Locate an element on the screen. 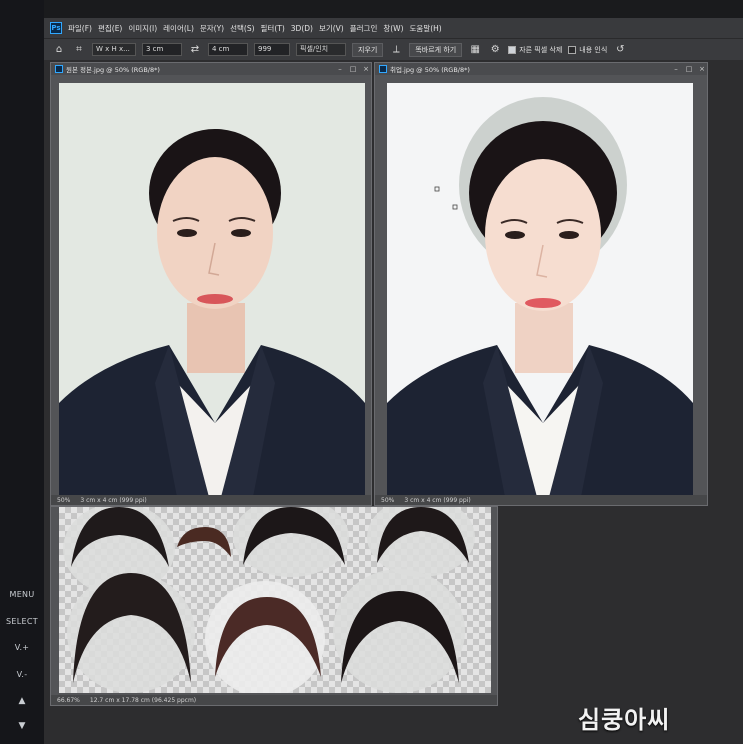 The height and width of the screenshot is (744, 743). resolution-input: 999 is located at coordinates (272, 49).